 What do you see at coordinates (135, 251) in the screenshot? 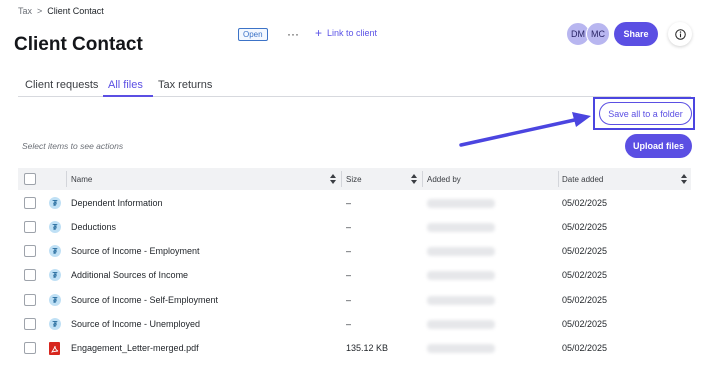
I see `file-name: Source of Income - Employment` at bounding box center [135, 251].